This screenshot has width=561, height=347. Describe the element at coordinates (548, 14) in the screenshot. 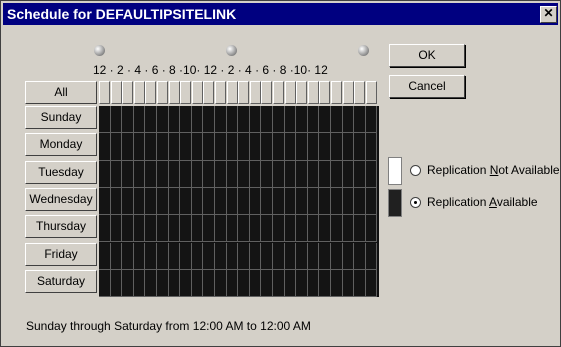

I see `close-button: ✕` at that location.